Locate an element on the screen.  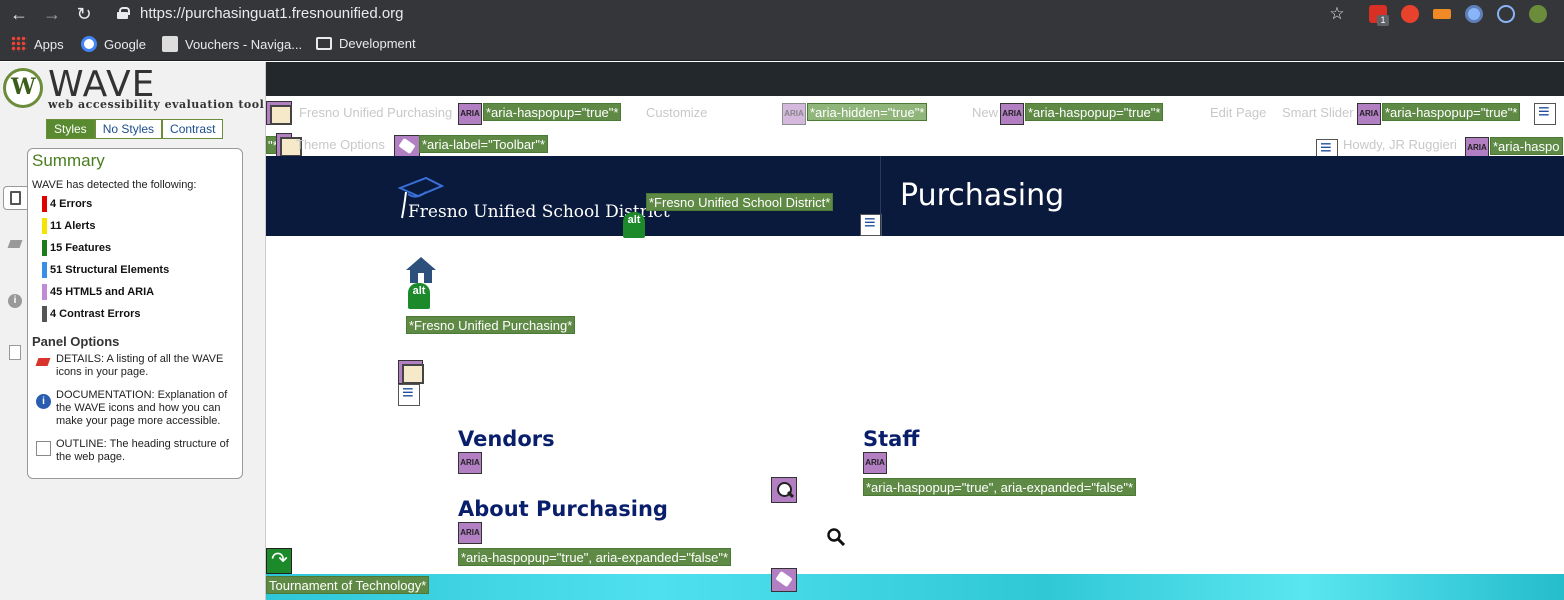
extension-icon-orange is located at coordinates (1442, 14).